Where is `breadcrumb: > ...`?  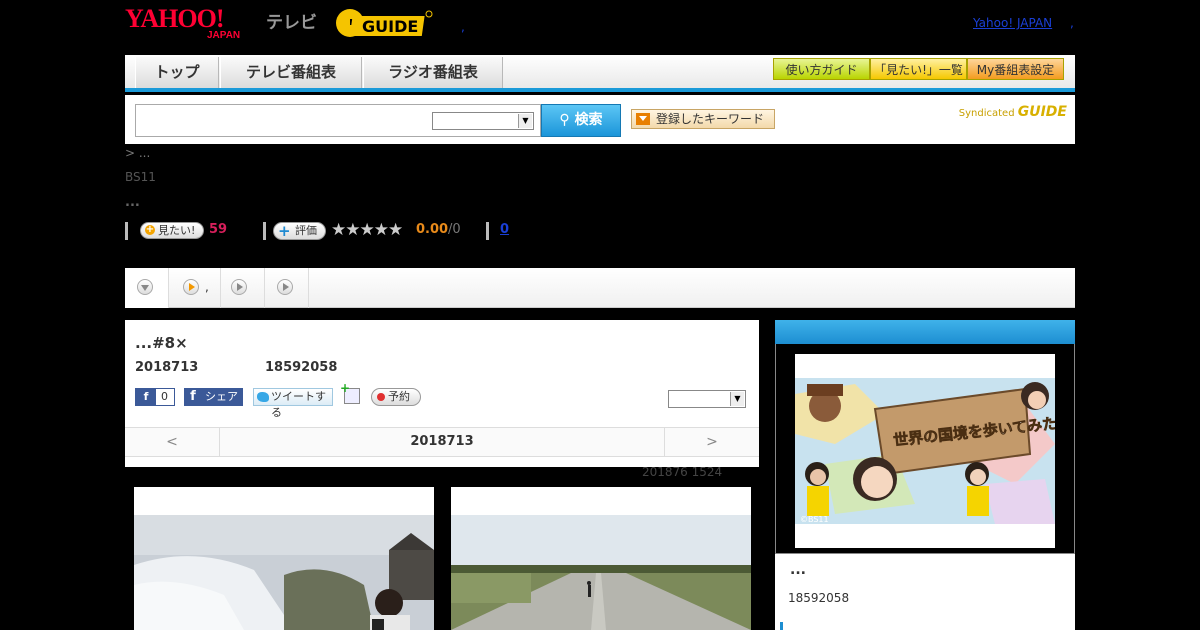 breadcrumb: > ... is located at coordinates (137, 153).